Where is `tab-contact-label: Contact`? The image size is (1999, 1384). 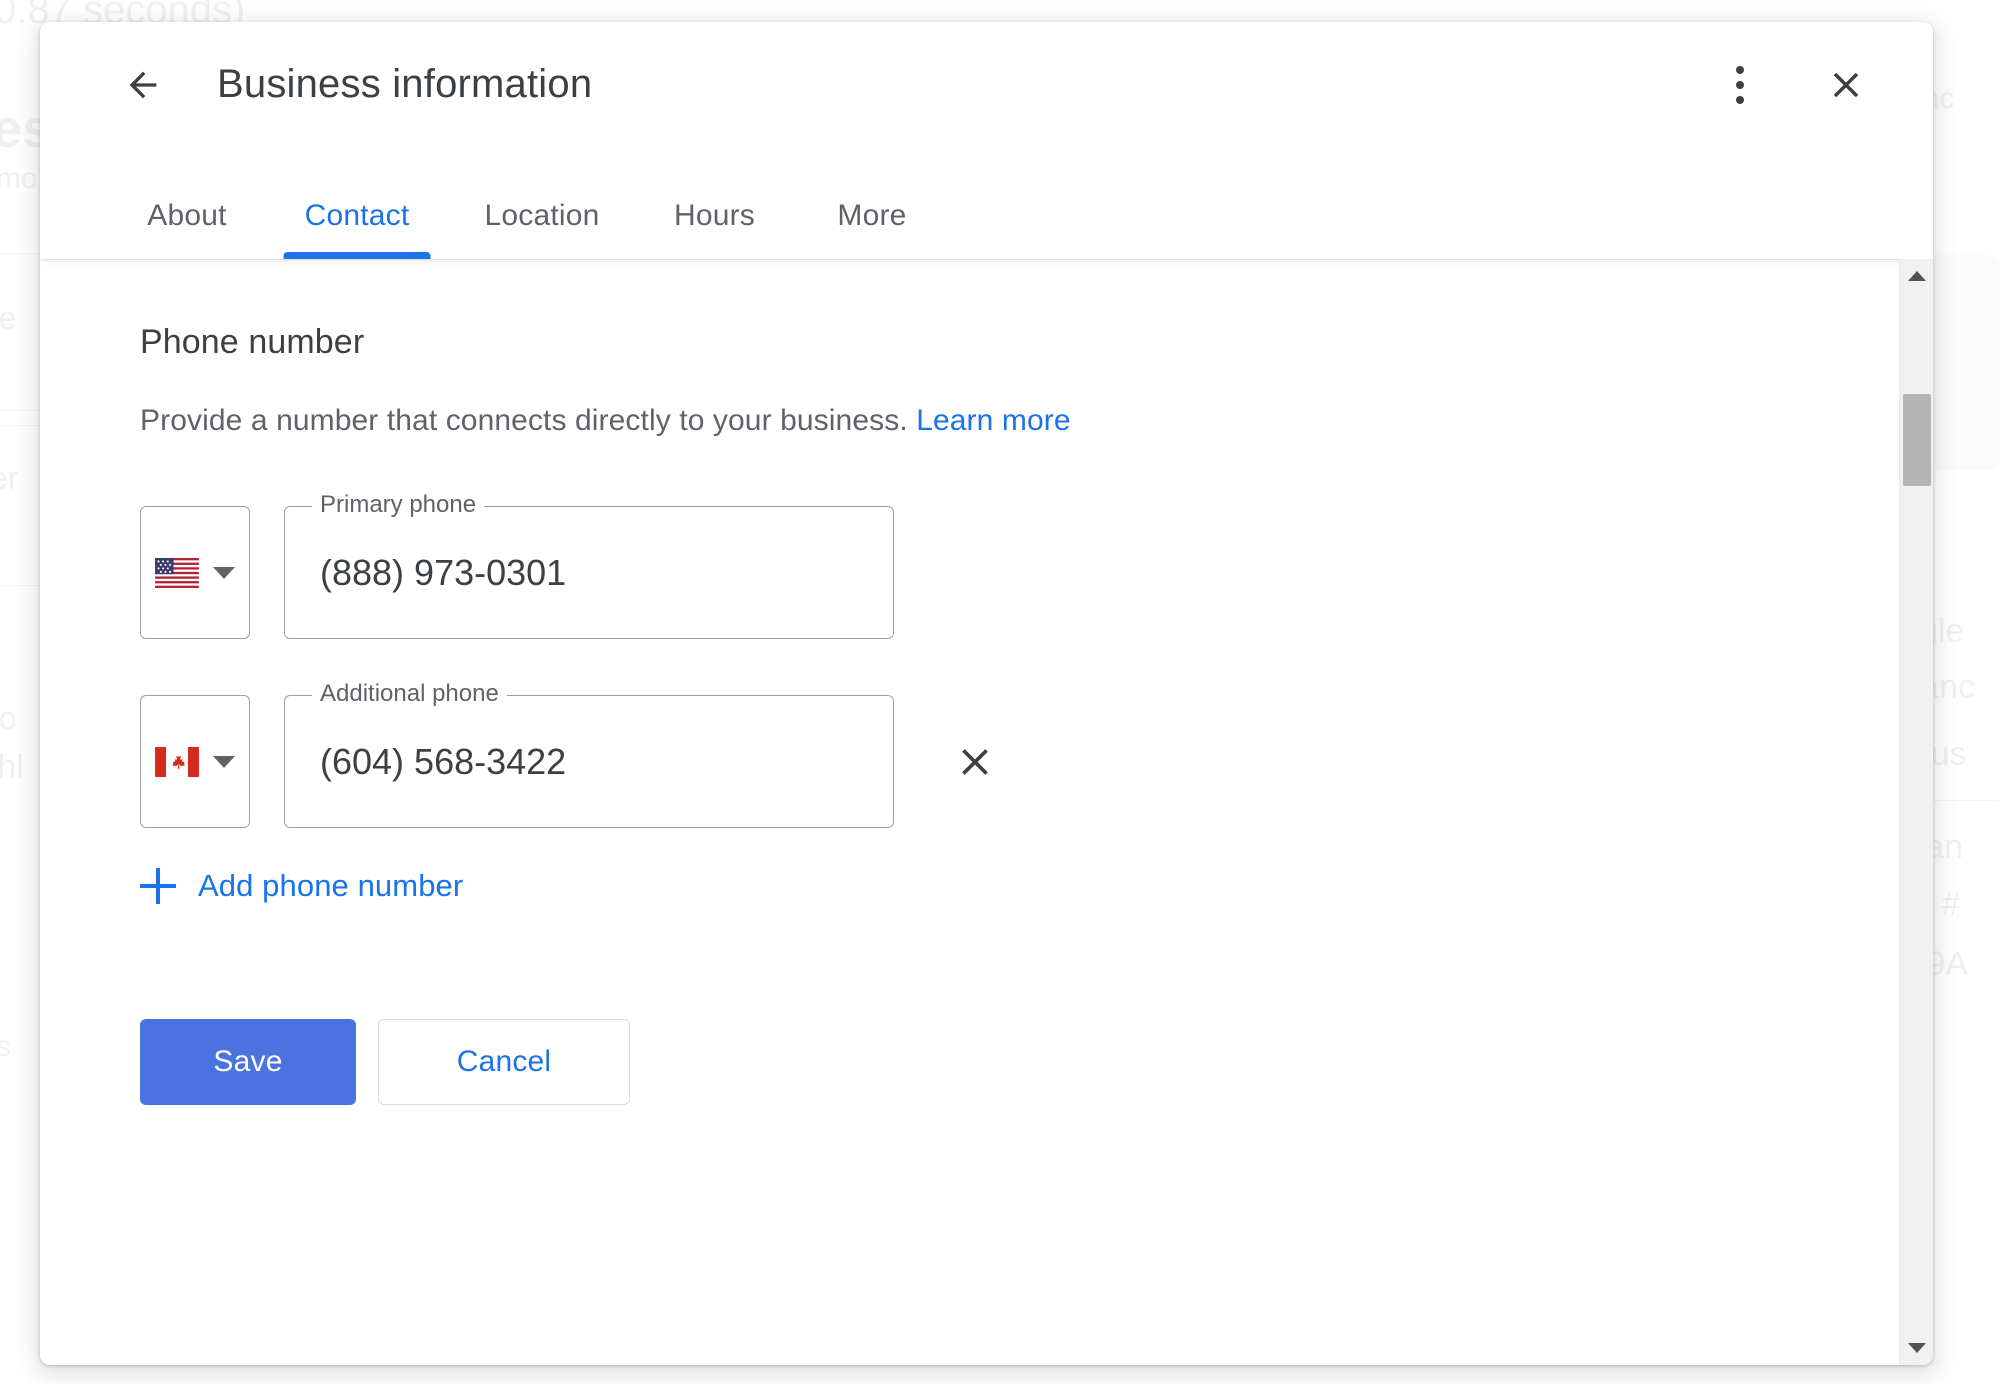
tab-contact-label: Contact is located at coordinates (357, 215).